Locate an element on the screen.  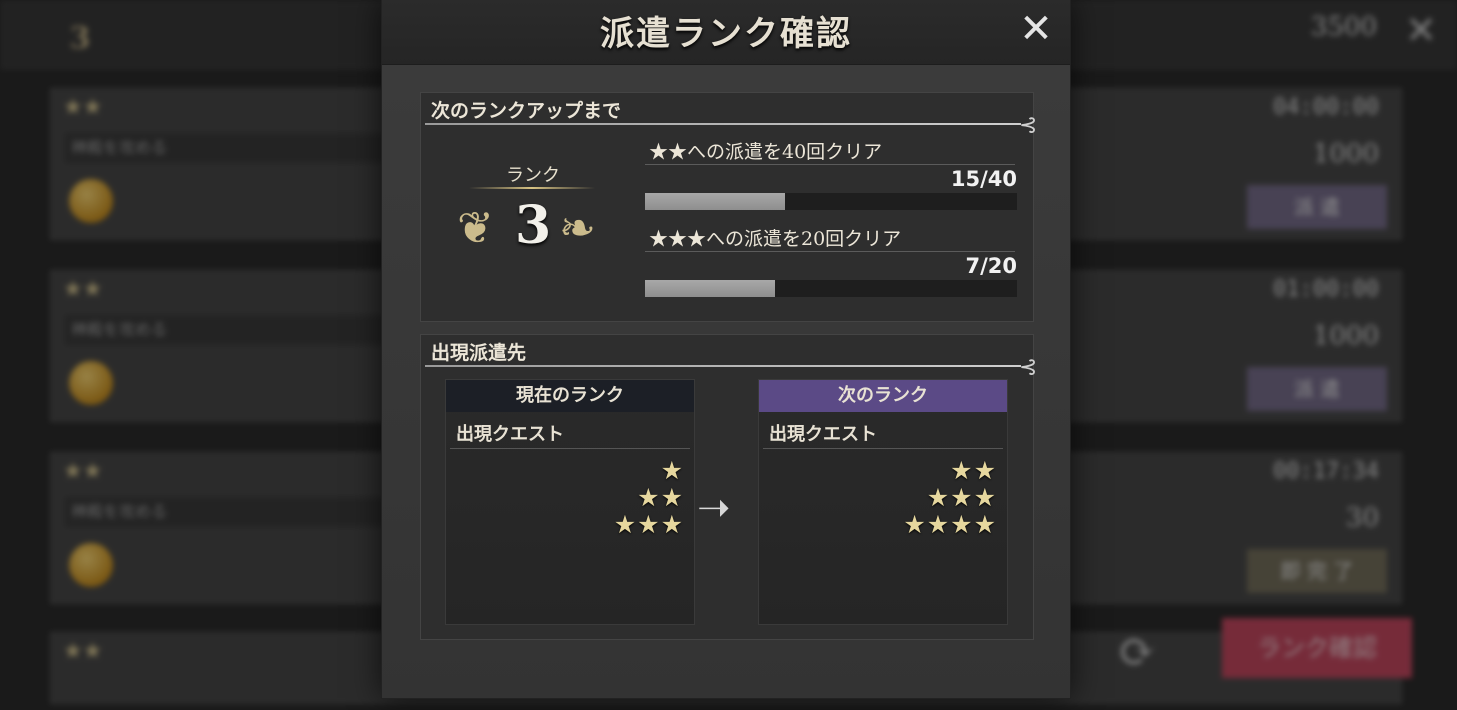
dialog-title: 派遣ランク確認 is located at coordinates (726, 34).